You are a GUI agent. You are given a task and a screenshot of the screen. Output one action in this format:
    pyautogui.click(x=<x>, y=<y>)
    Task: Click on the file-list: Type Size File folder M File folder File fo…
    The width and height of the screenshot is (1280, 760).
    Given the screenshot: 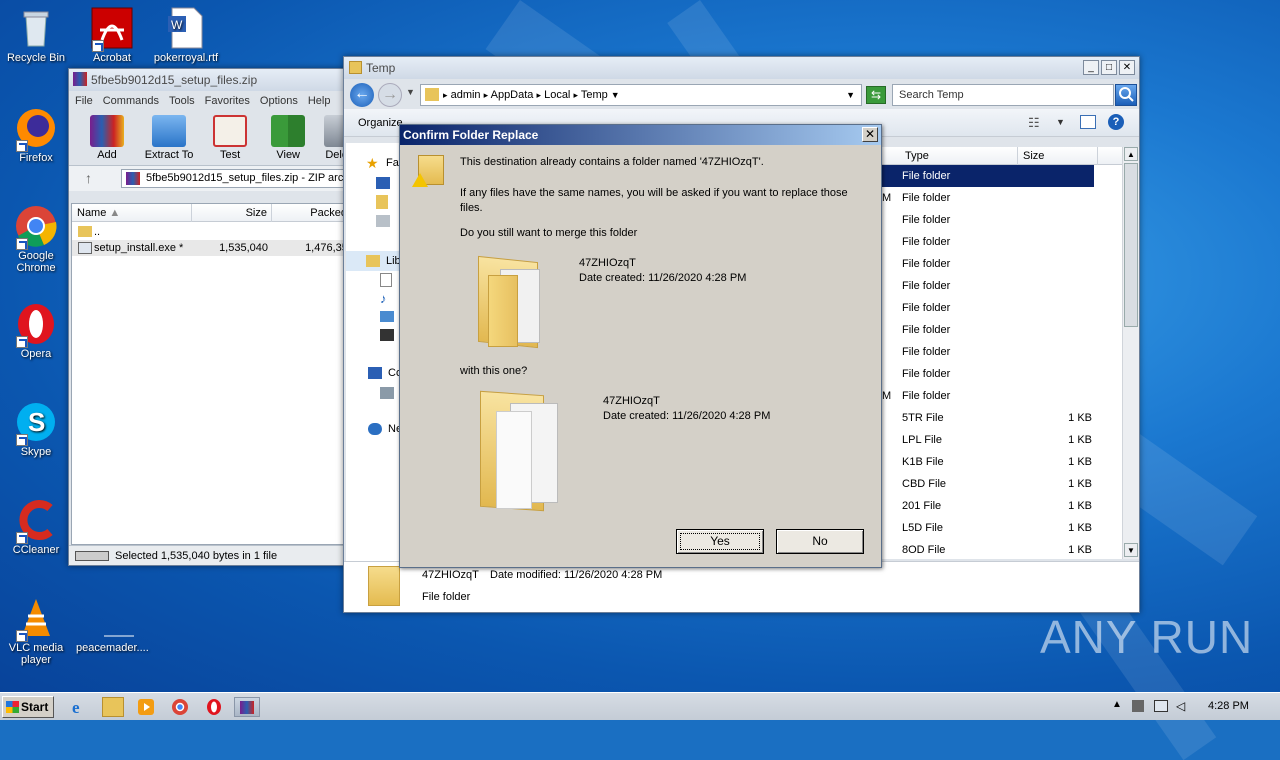 What is the action you would take?
    pyautogui.click(x=1002, y=353)
    